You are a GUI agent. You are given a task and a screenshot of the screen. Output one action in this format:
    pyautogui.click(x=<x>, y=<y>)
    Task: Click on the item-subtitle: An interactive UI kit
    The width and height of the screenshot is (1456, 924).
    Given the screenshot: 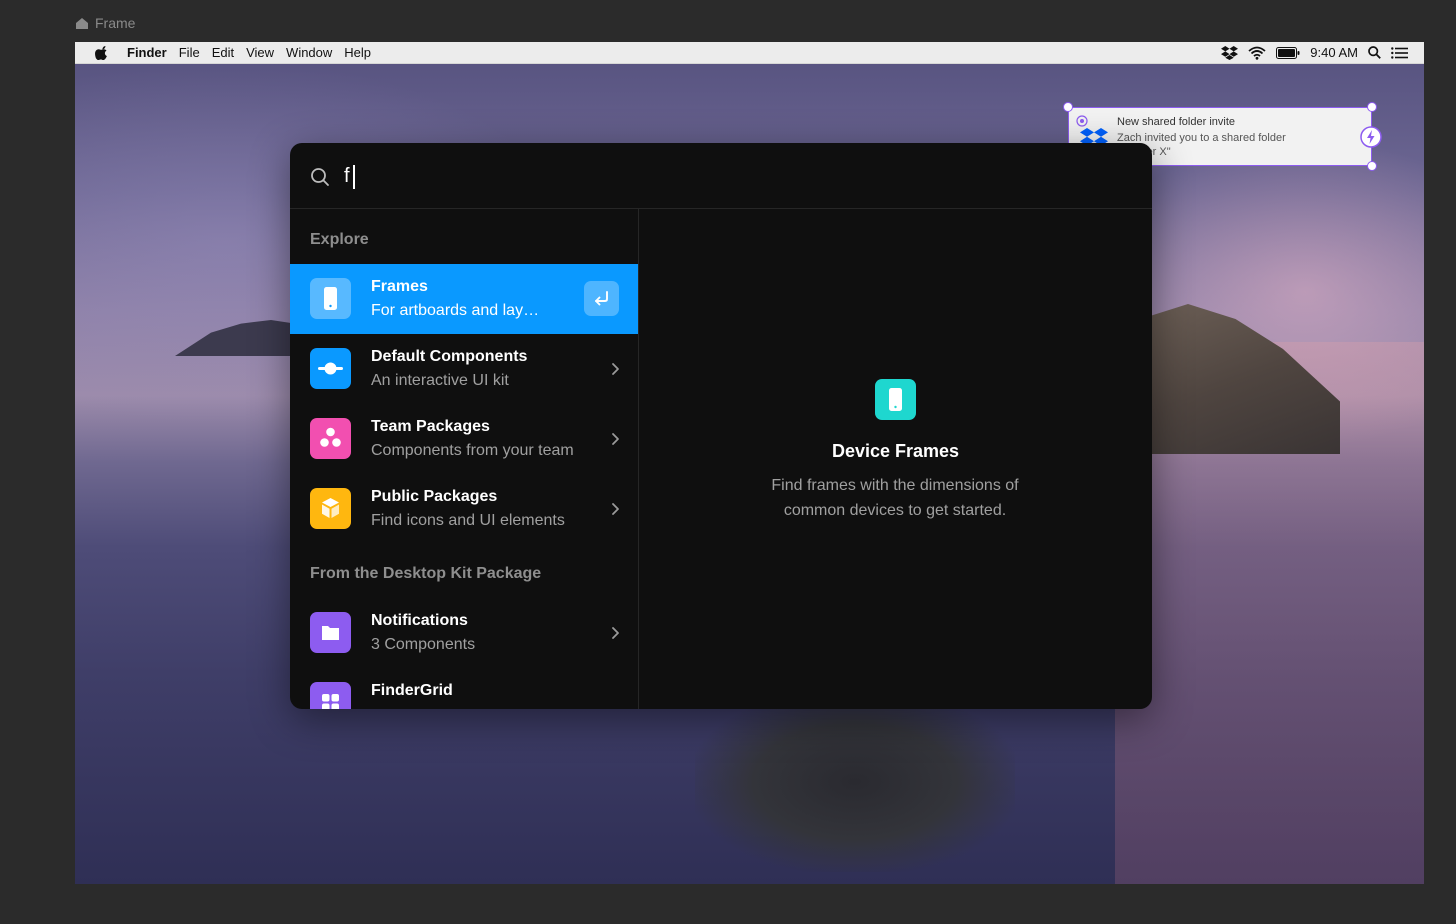 What is the action you would take?
    pyautogui.click(x=440, y=380)
    